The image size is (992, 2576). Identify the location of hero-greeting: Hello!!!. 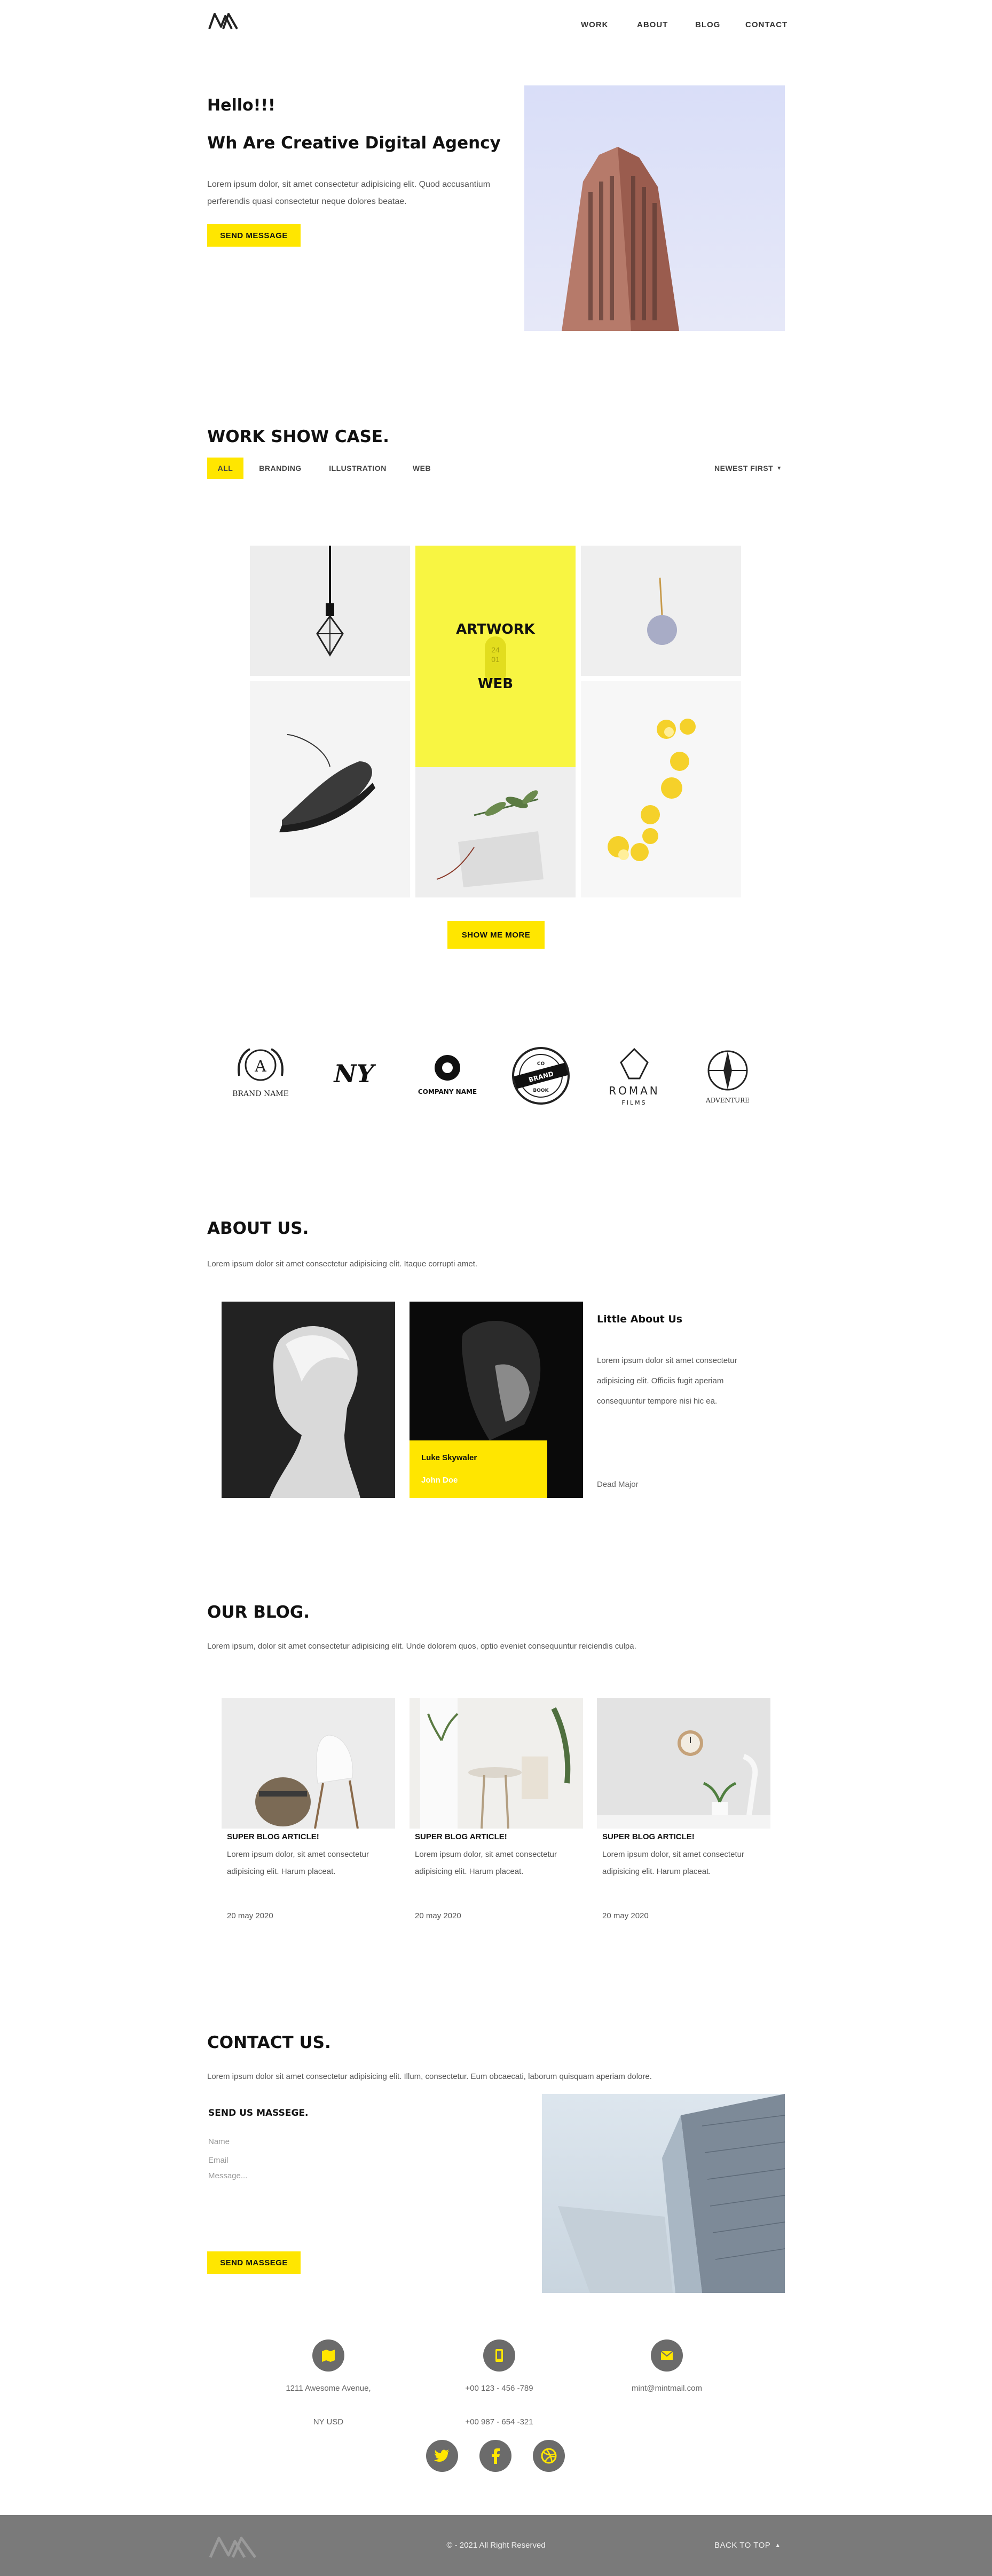
(241, 105).